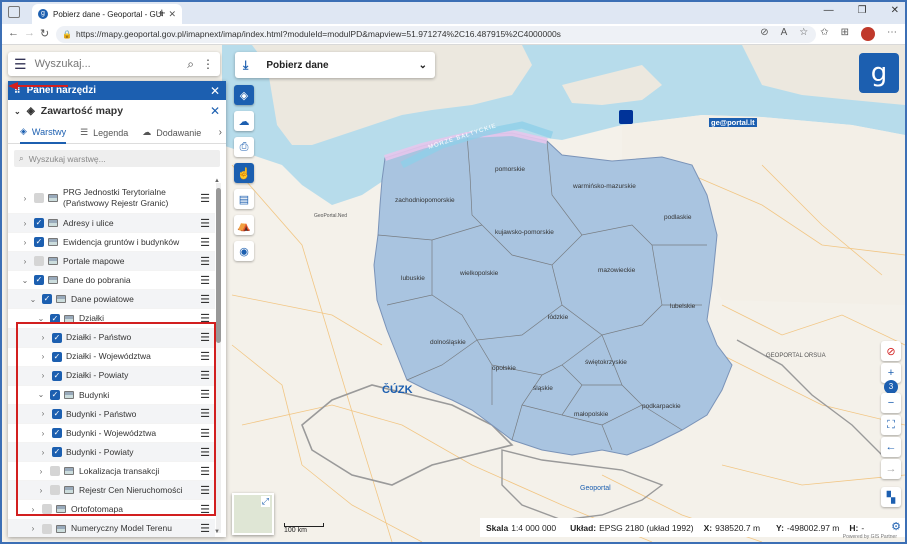 The height and width of the screenshot is (544, 907). Describe the element at coordinates (265, 501) in the screenshot. I see `expand-icon: ⤢` at that location.